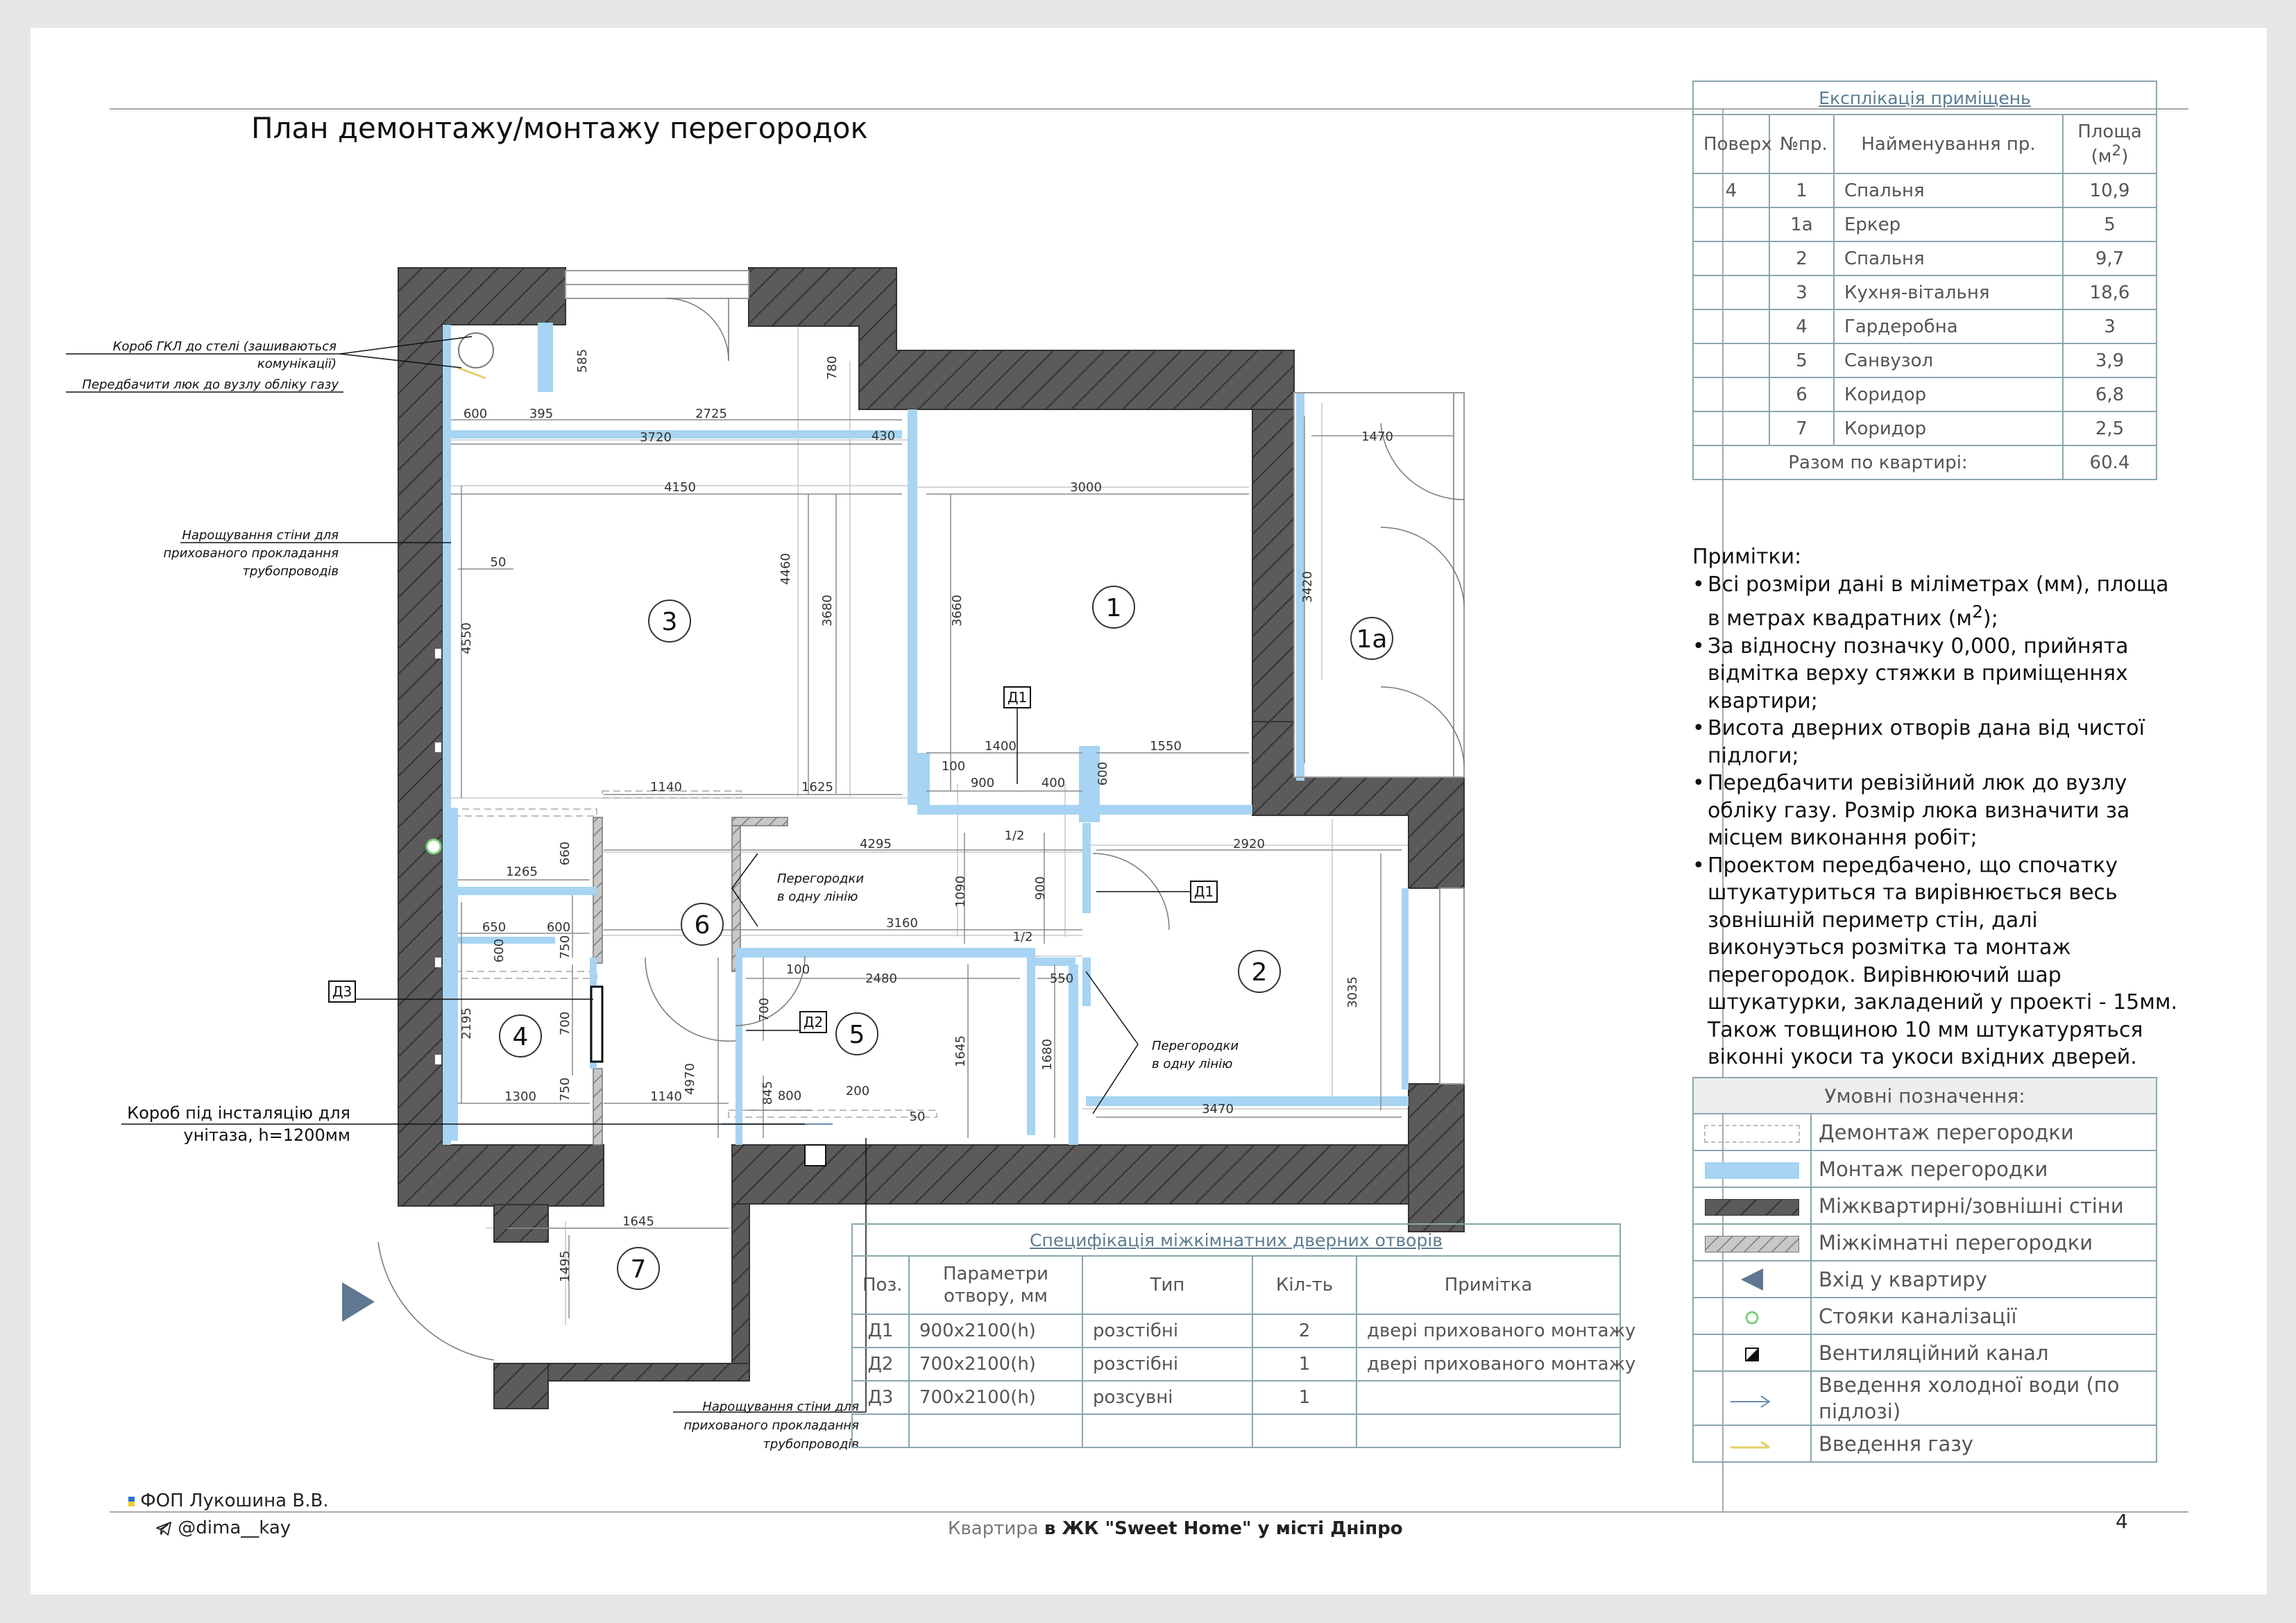  Describe the element at coordinates (1984, 1444) in the screenshot. I see `legend-label: Введення газу` at that location.